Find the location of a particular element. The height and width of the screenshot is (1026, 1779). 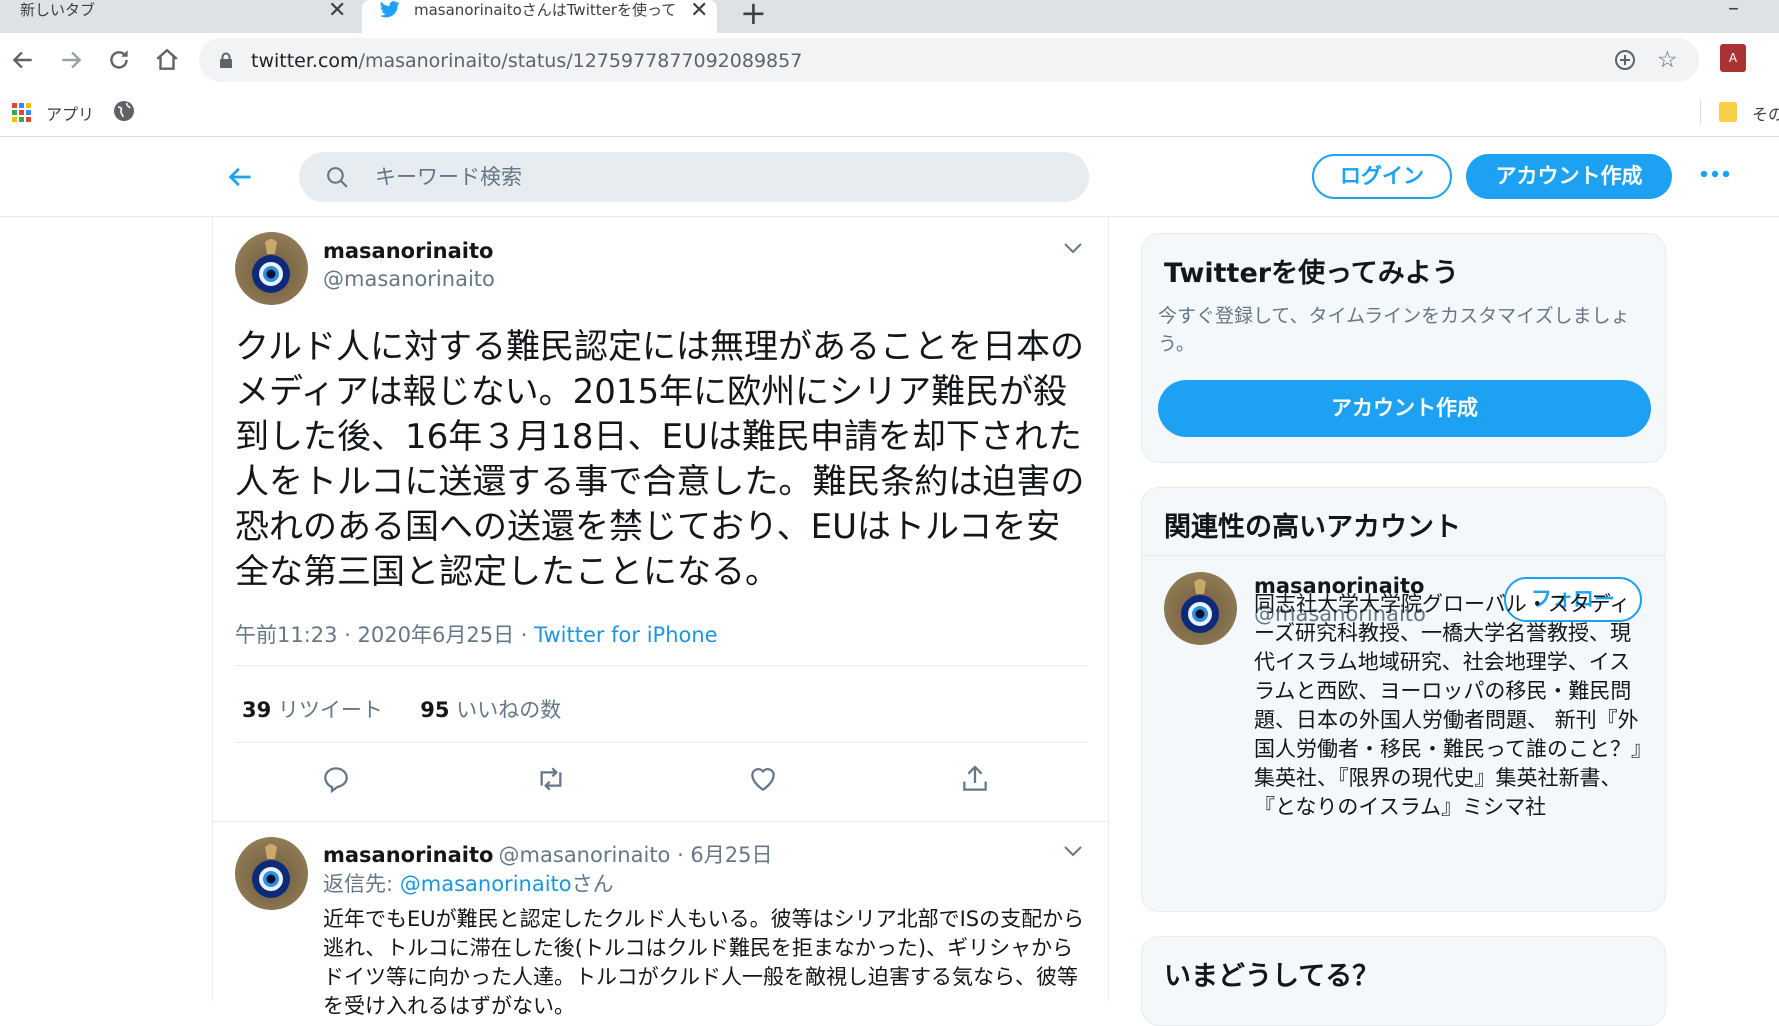

lock-icon is located at coordinates (226, 60).